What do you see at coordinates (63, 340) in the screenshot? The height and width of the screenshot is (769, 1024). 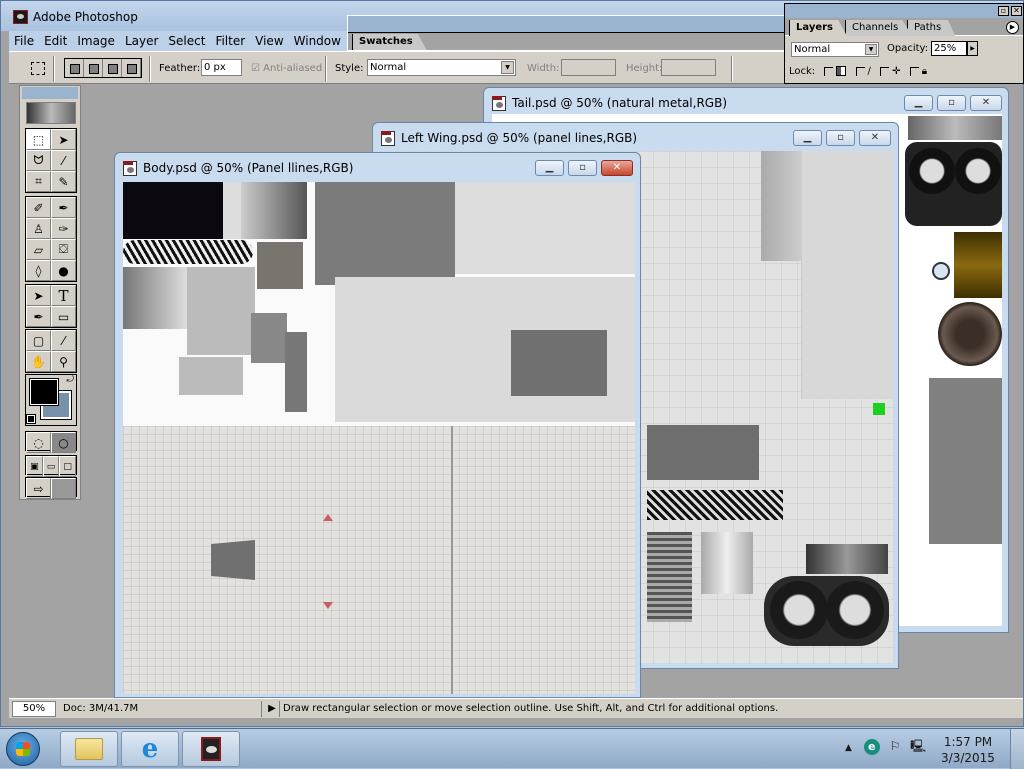 I see `eyedropper-tool: ⁄` at bounding box center [63, 340].